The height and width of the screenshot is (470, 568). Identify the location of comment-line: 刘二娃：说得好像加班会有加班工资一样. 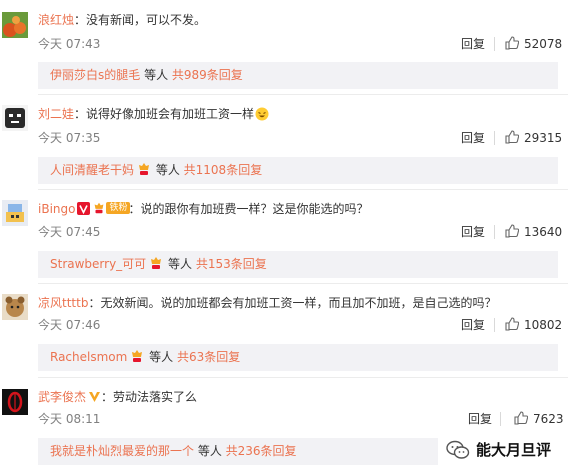
(153, 114).